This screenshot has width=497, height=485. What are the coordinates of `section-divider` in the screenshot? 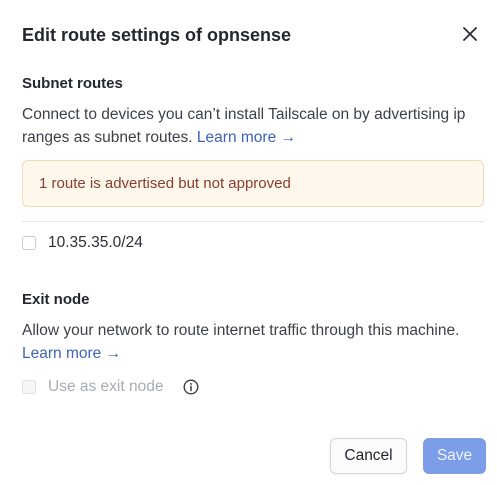 It's located at (253, 221).